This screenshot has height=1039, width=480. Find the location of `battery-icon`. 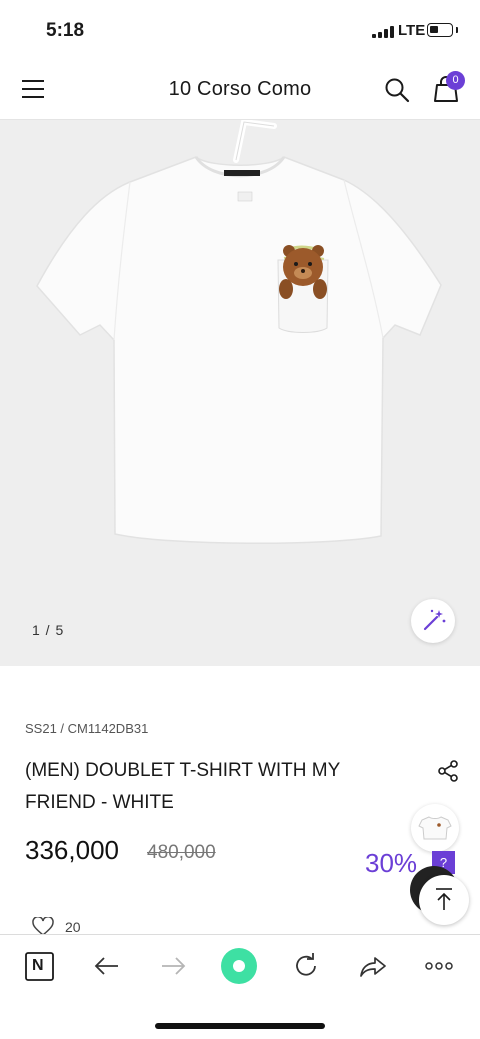

battery-icon is located at coordinates (440, 30).